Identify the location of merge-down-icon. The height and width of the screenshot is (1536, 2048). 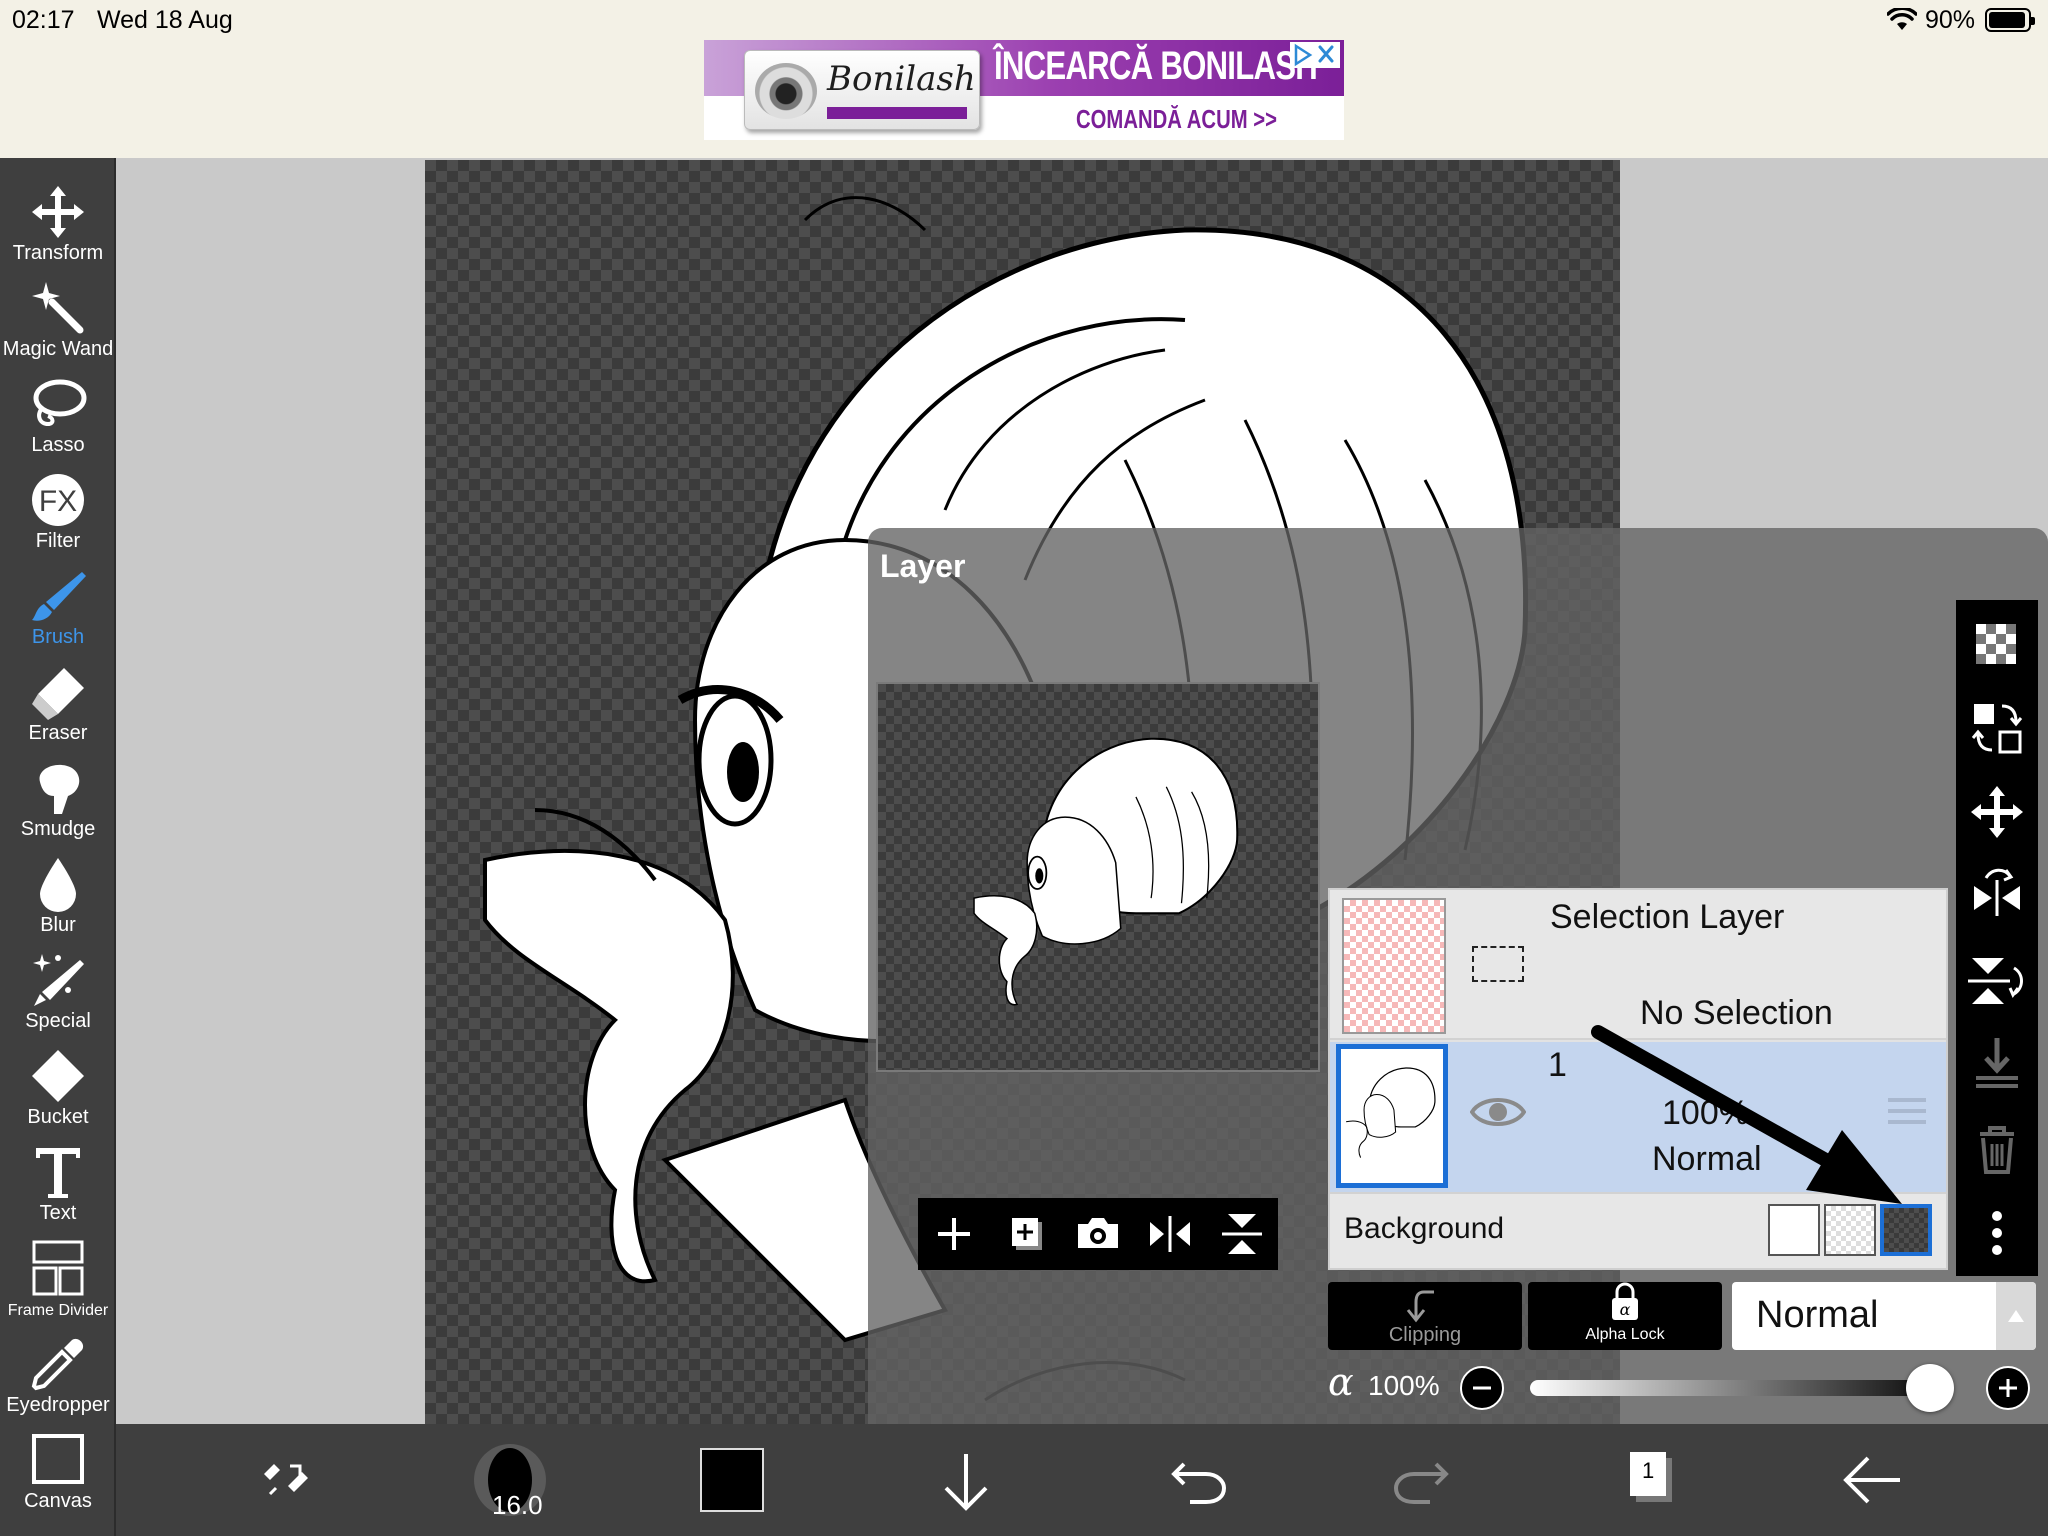
(1997, 1063).